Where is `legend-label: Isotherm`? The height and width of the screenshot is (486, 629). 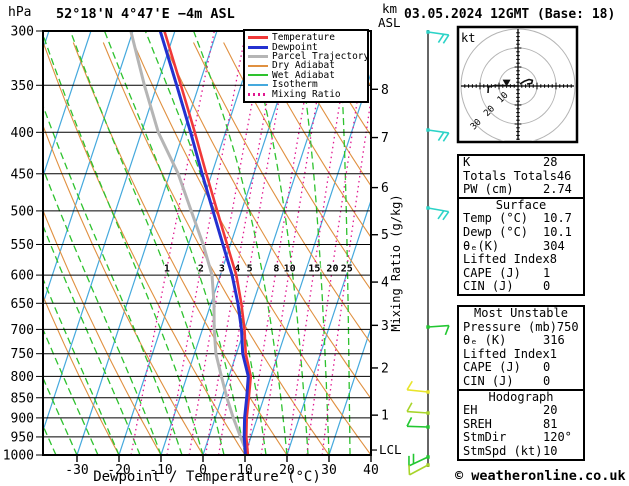 legend-label: Isotherm is located at coordinates (295, 85).